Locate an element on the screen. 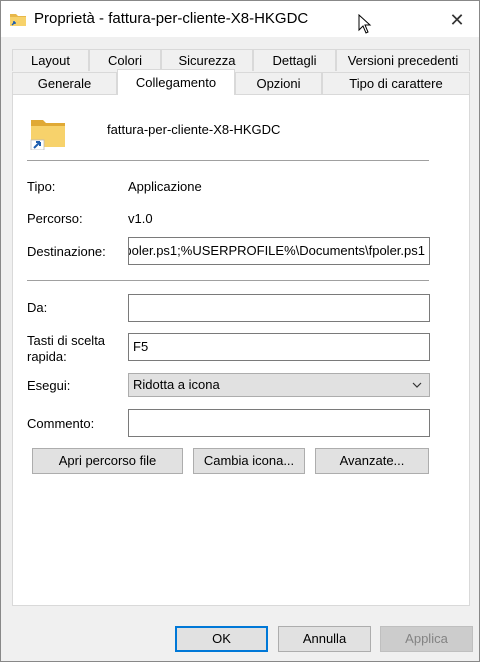  tab-colori: Colori is located at coordinates (125, 60).